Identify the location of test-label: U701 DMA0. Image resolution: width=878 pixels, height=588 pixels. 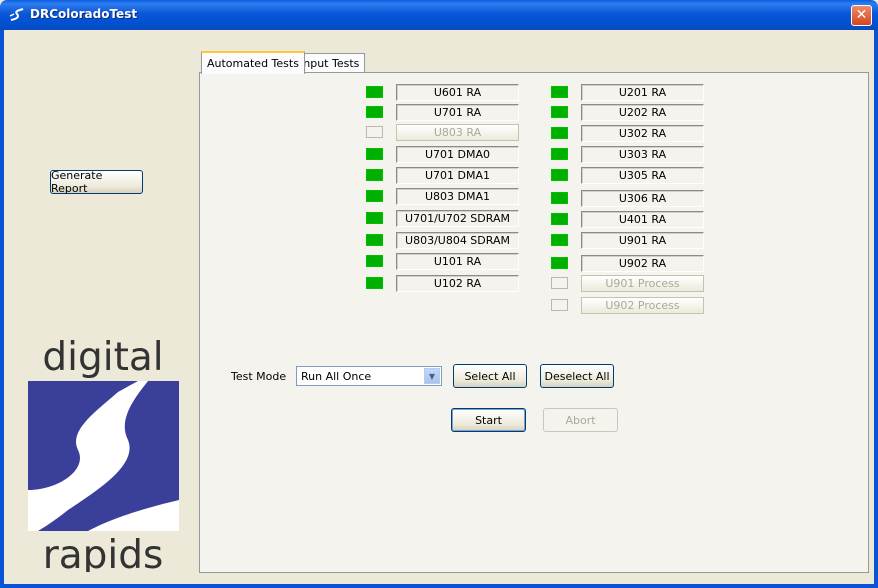
(457, 154).